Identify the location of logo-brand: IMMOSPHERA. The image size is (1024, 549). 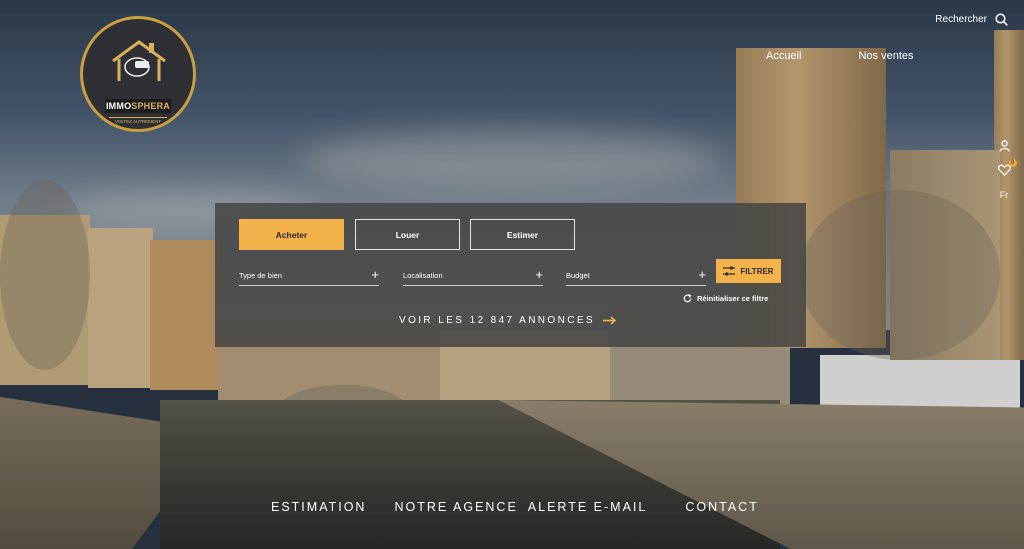
(138, 106).